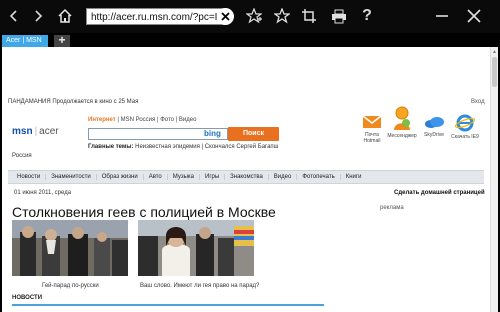 This screenshot has width=500, height=312. What do you see at coordinates (111, 147) in the screenshot?
I see `topics-label: Главные темы:` at bounding box center [111, 147].